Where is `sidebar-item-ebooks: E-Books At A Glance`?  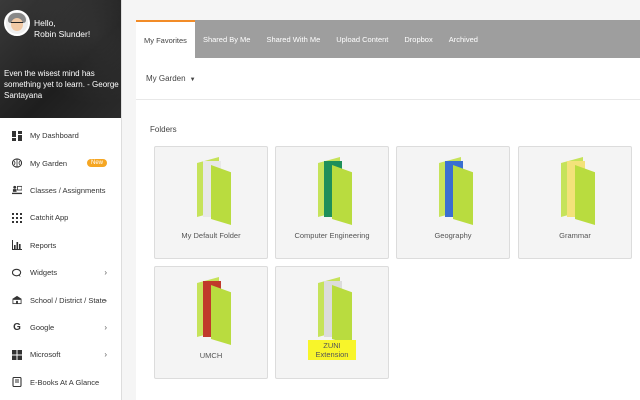
sidebar-item-ebooks: E-Books At A Glance is located at coordinates (60, 382).